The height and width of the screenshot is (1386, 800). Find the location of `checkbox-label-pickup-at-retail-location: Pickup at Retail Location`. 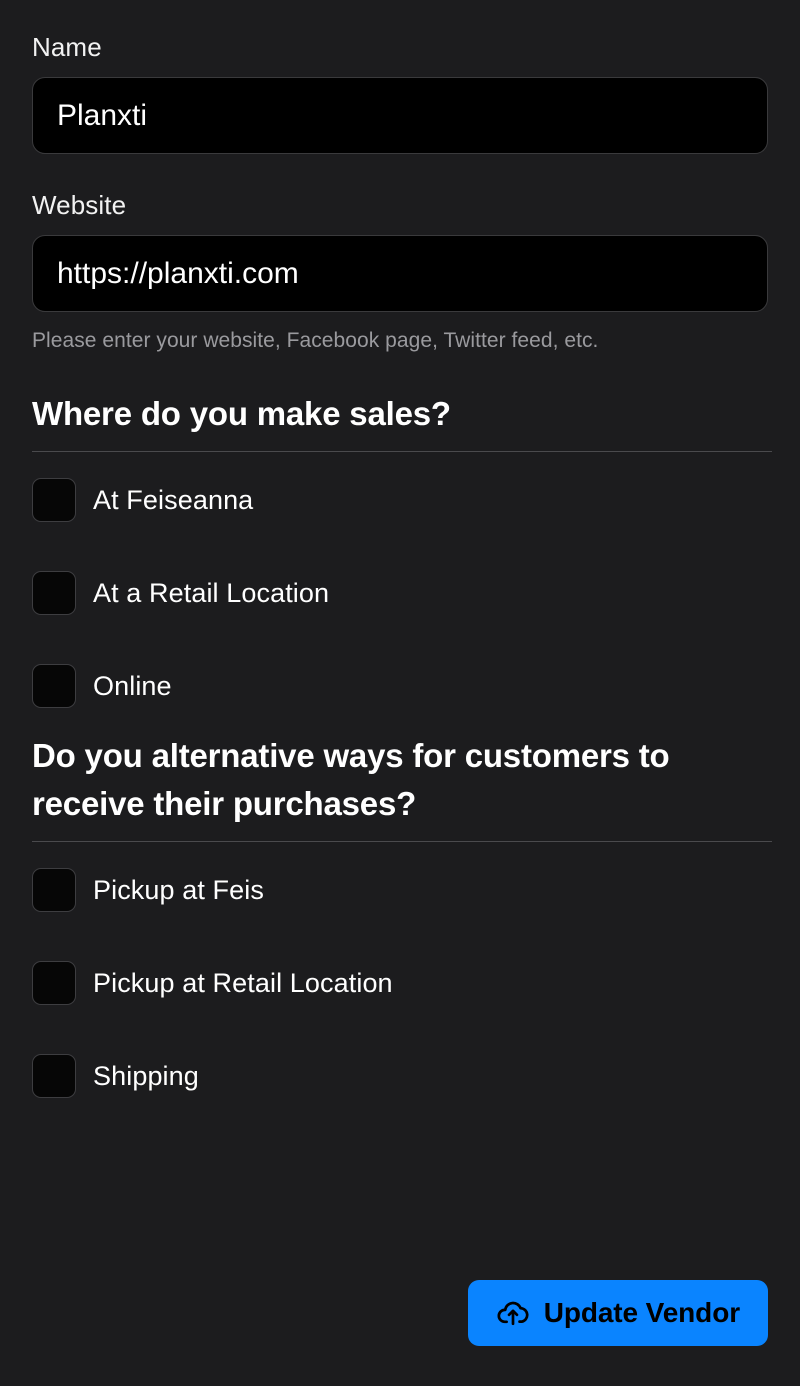

checkbox-label-pickup-at-retail-location: Pickup at Retail Location is located at coordinates (243, 982).